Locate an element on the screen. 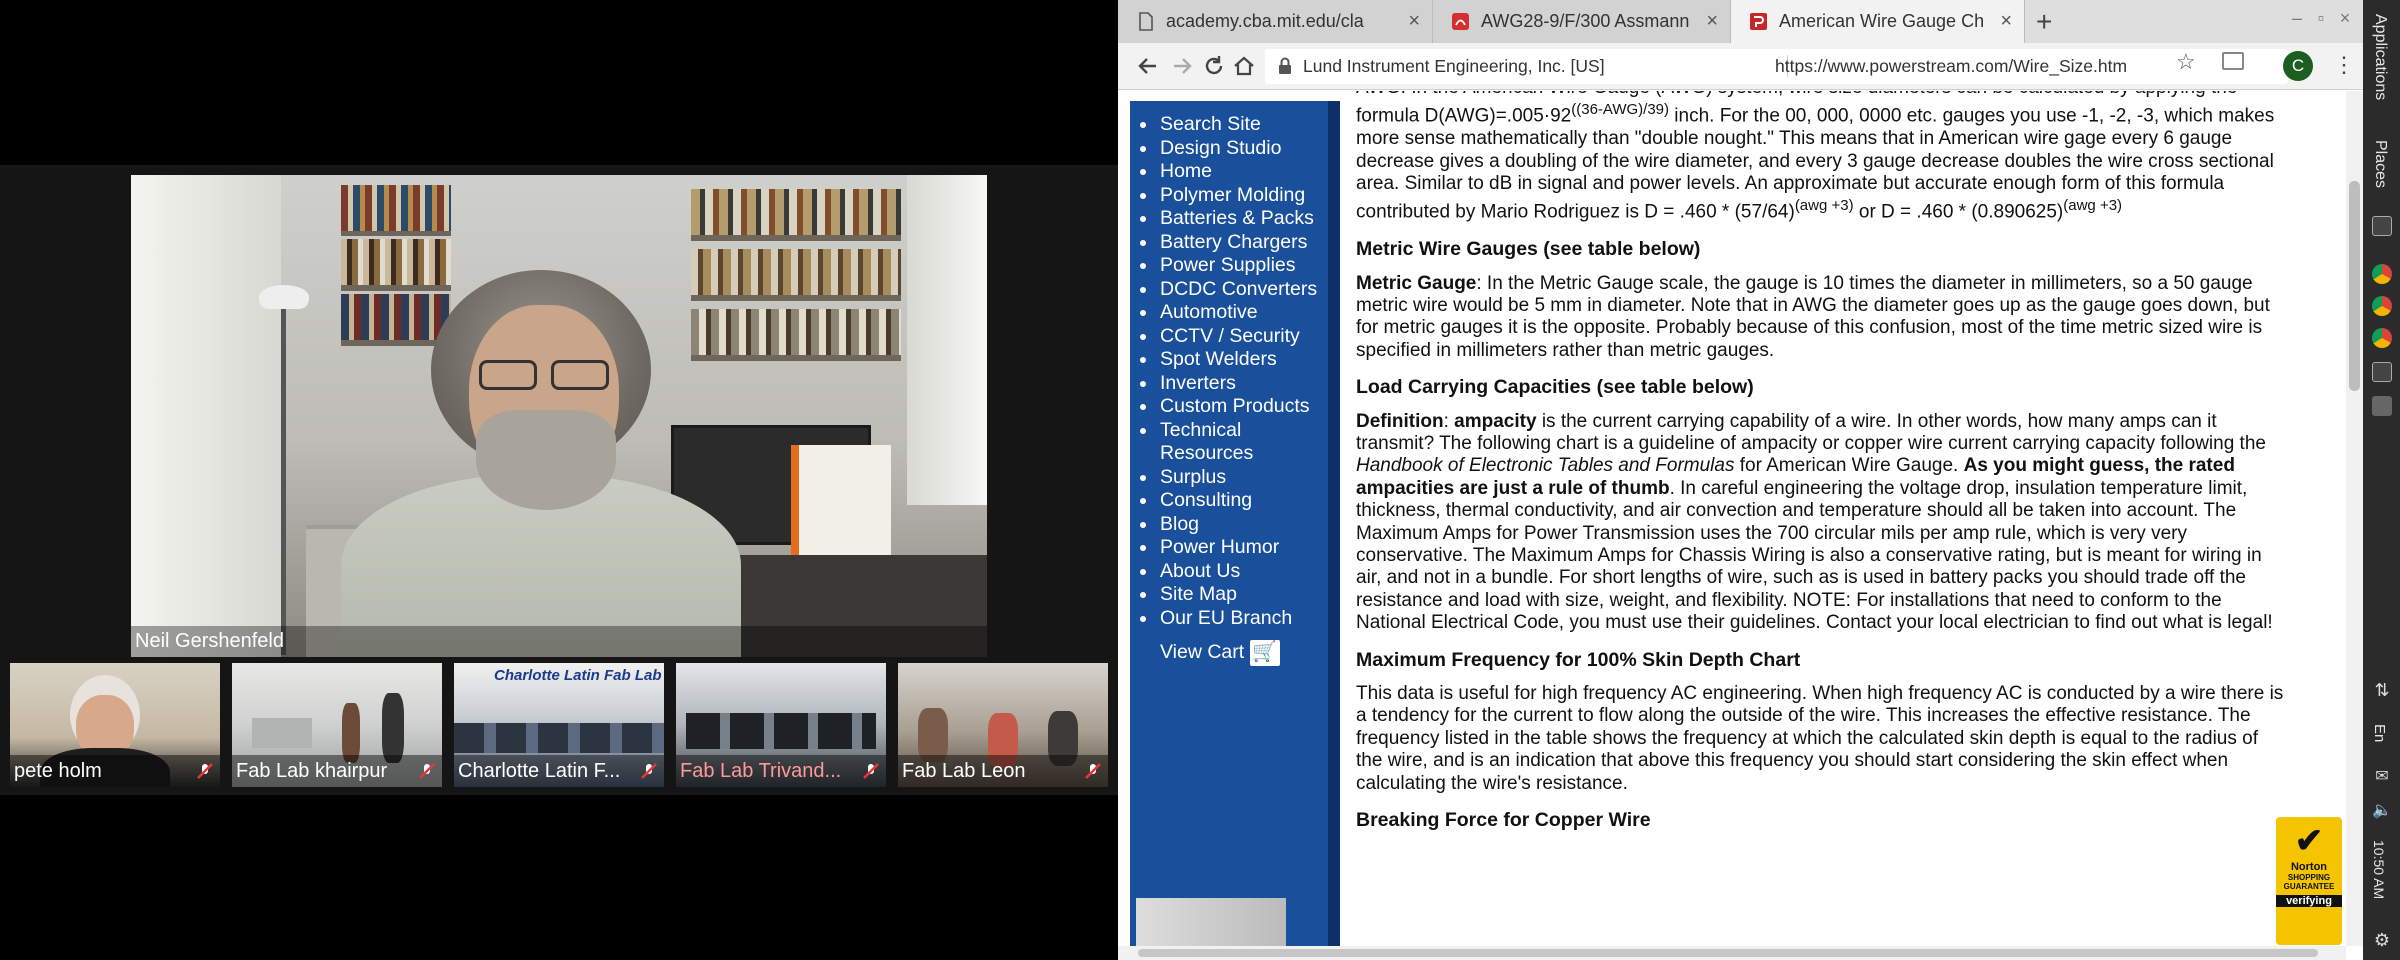 The width and height of the screenshot is (2400, 960). view-cart-link: View Cart is located at coordinates (1229, 652).